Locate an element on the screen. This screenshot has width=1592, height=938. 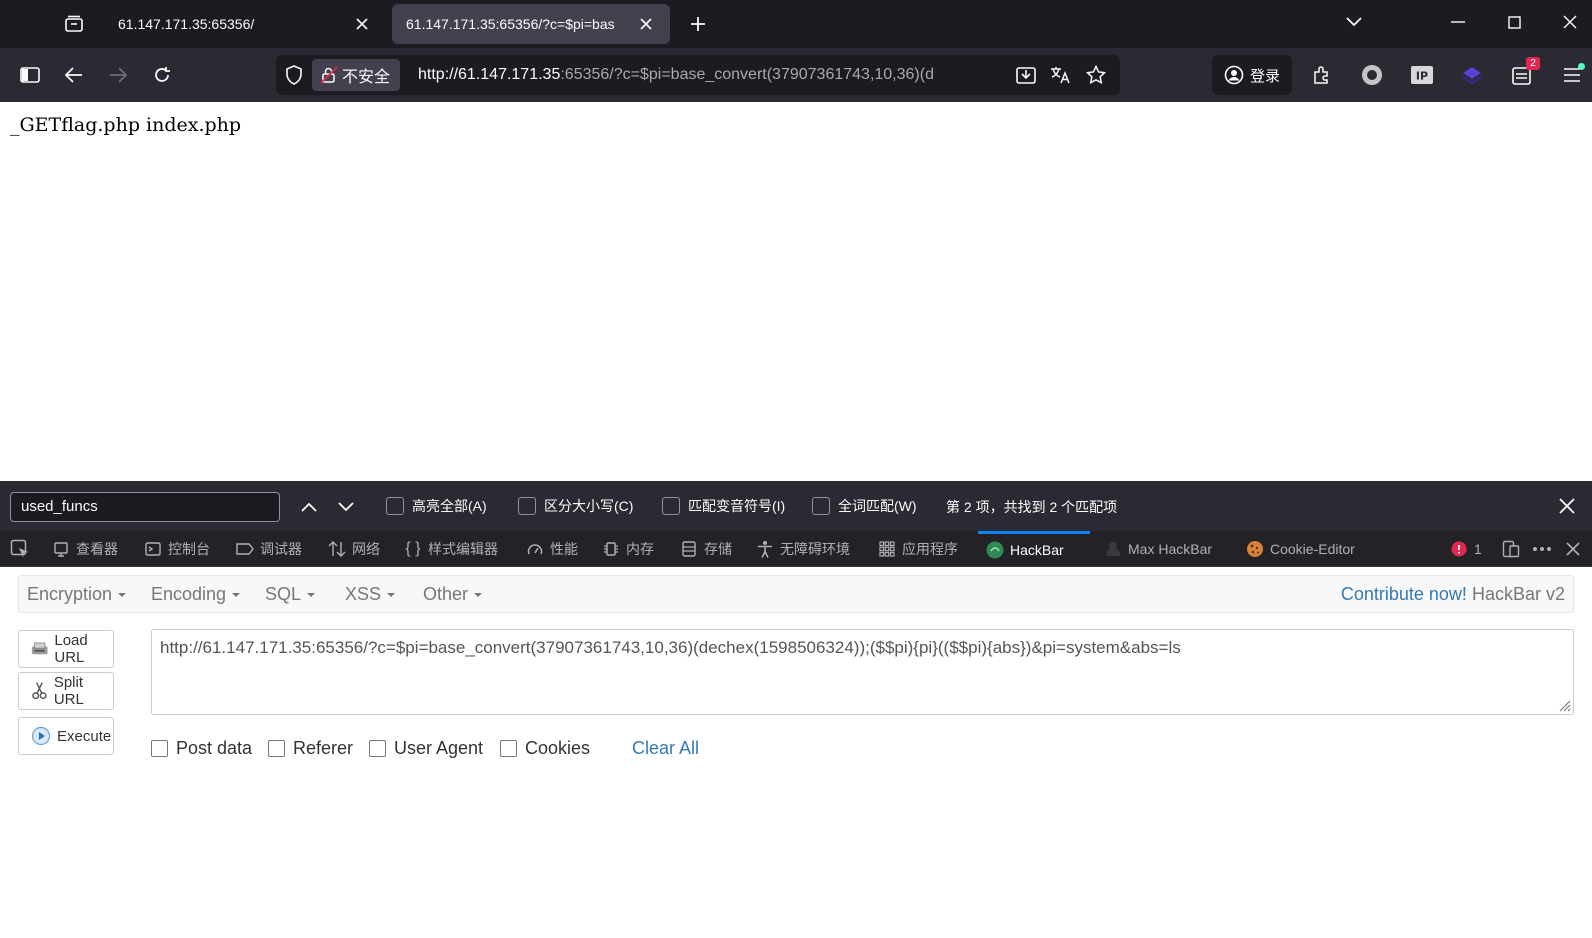
menu-encryption: Encryption is located at coordinates (77, 594).